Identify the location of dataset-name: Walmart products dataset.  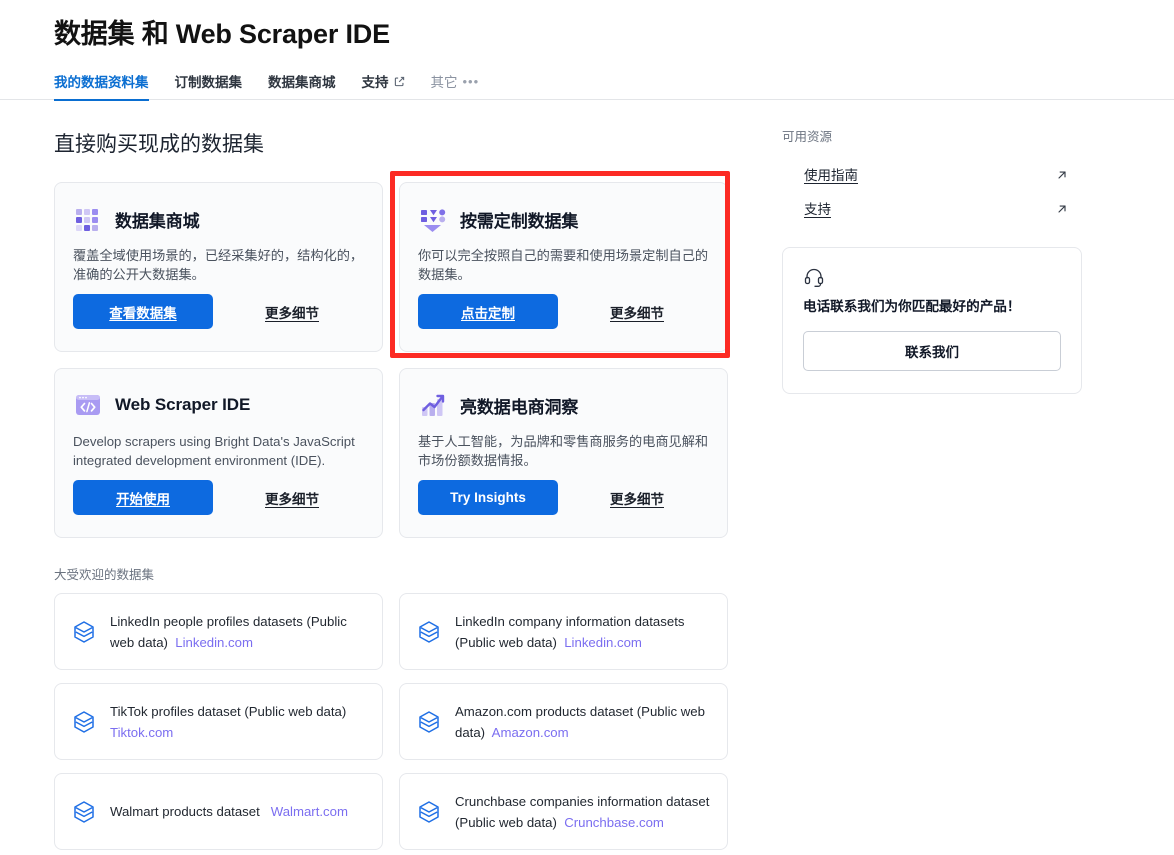
(185, 811).